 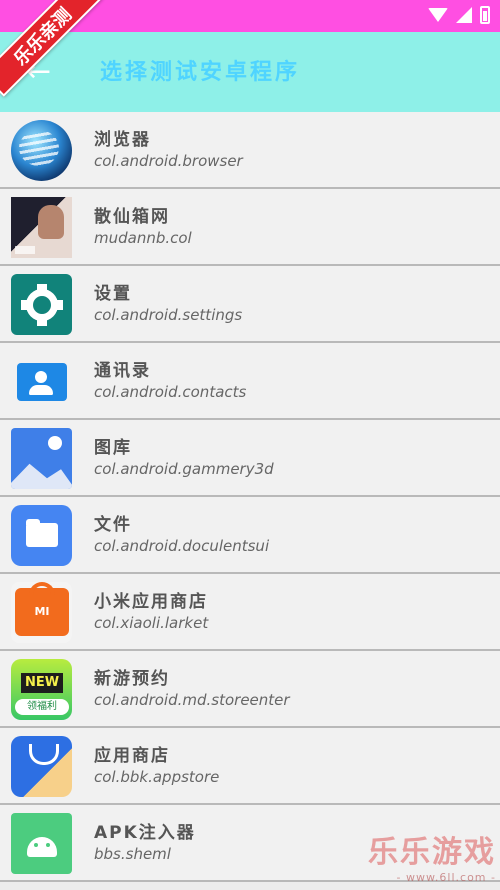 I want to click on app-name: 应用商店, so click(x=132, y=756).